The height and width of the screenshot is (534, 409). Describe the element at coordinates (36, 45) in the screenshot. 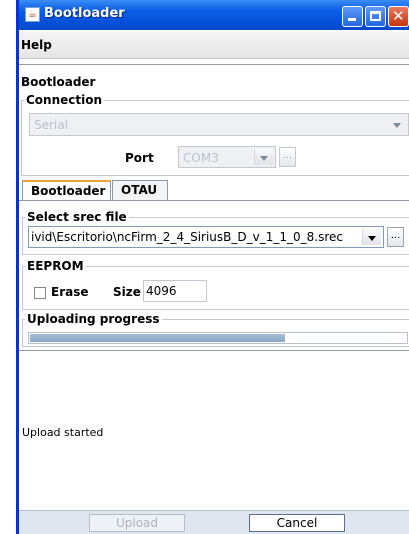

I see `menu-help: Help` at that location.